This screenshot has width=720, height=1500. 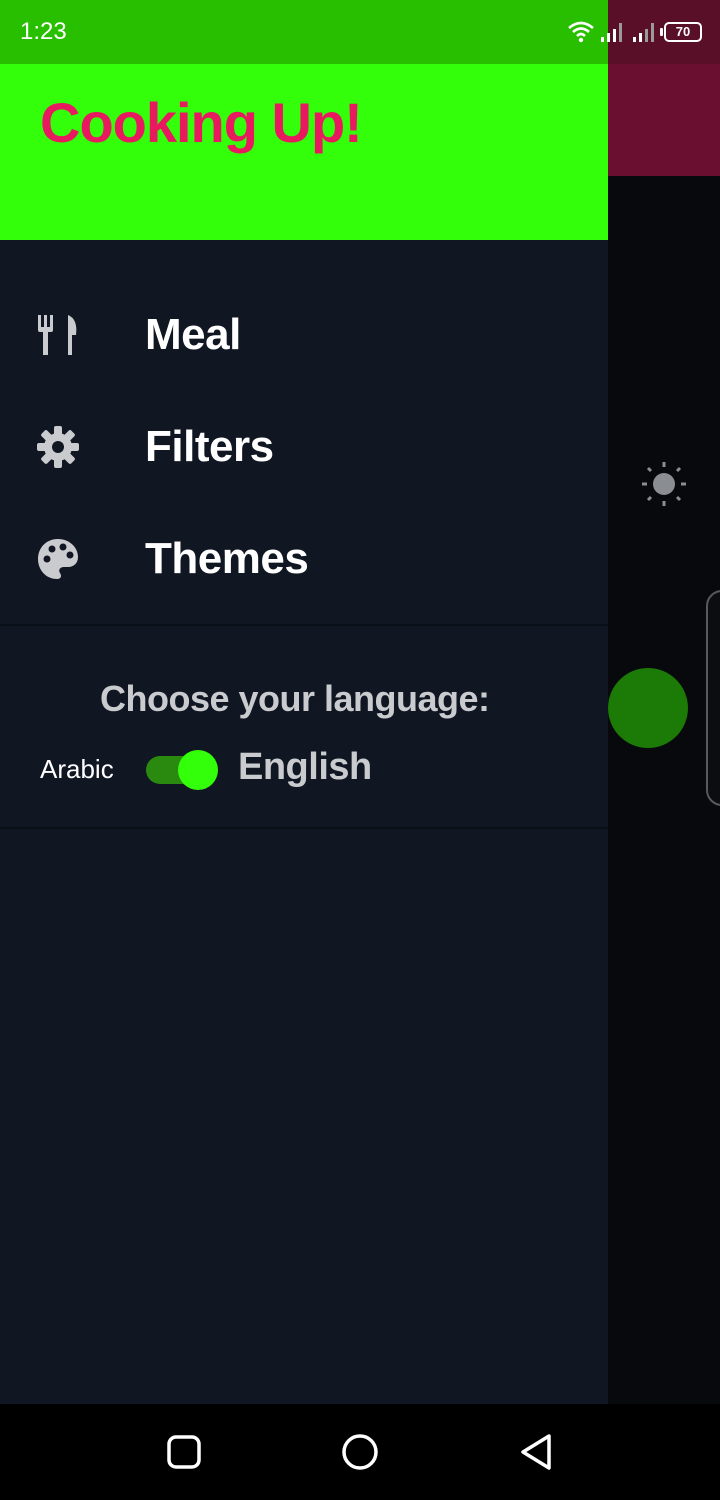 I want to click on recent-apps-icon, so click(x=184, y=1452).